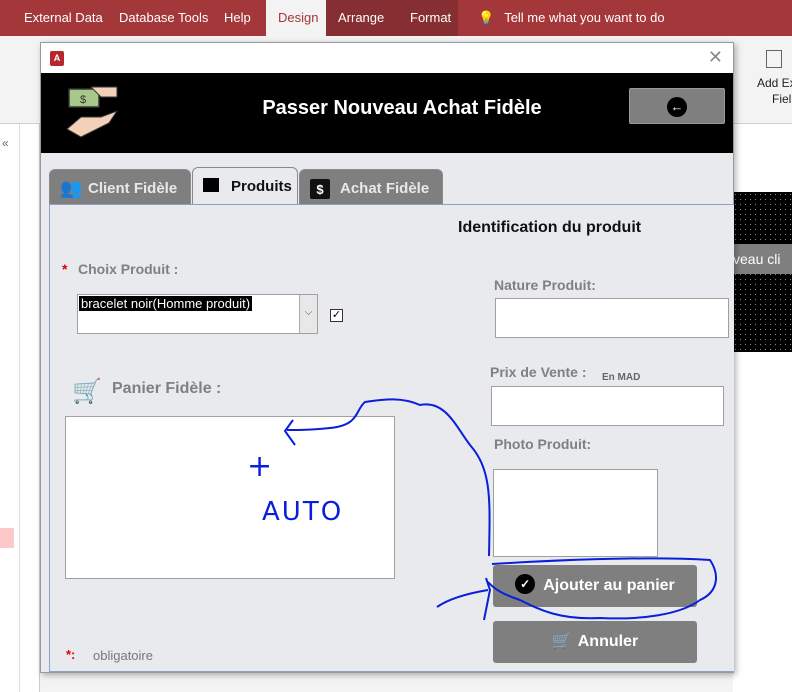 This screenshot has height=692, width=792. What do you see at coordinates (538, 372) in the screenshot?
I see `prix-vente-label: Prix de Vente :` at bounding box center [538, 372].